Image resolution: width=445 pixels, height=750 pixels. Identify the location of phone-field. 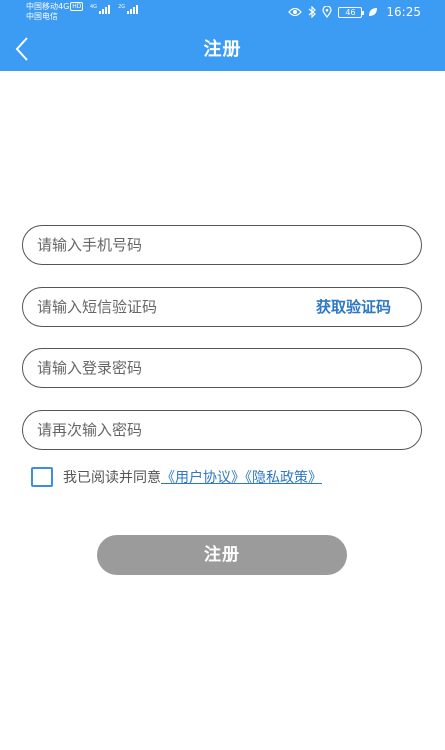
(222, 245).